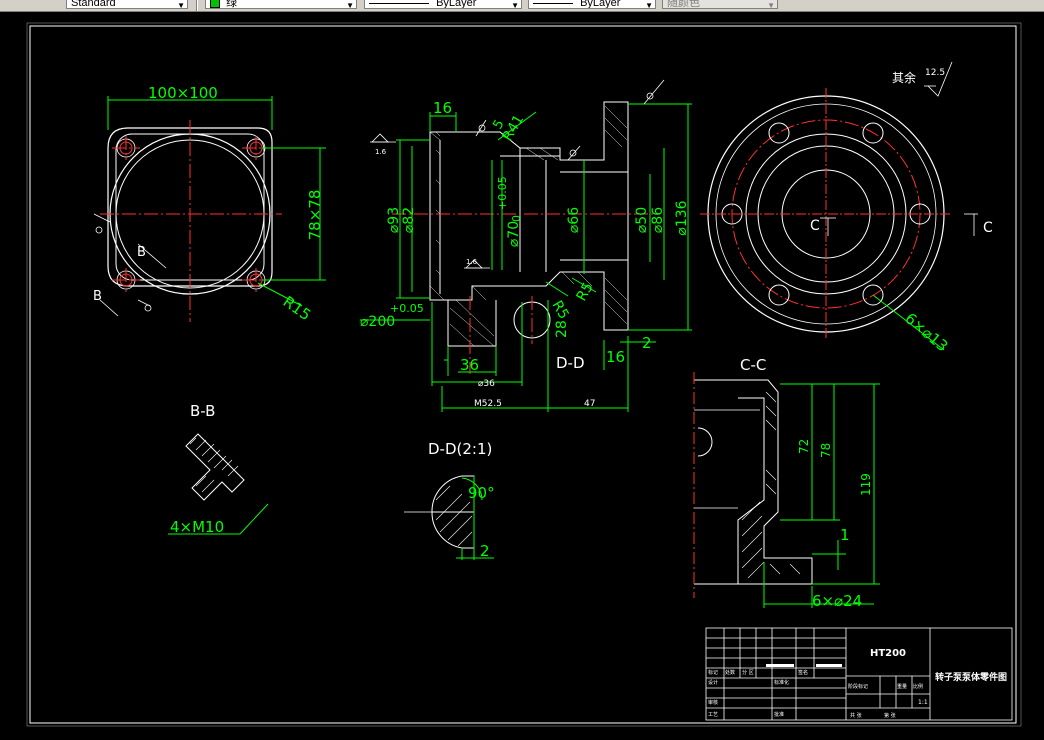 The height and width of the screenshot is (740, 1044). Describe the element at coordinates (815, 226) in the screenshot. I see `section-c-label: C` at that location.